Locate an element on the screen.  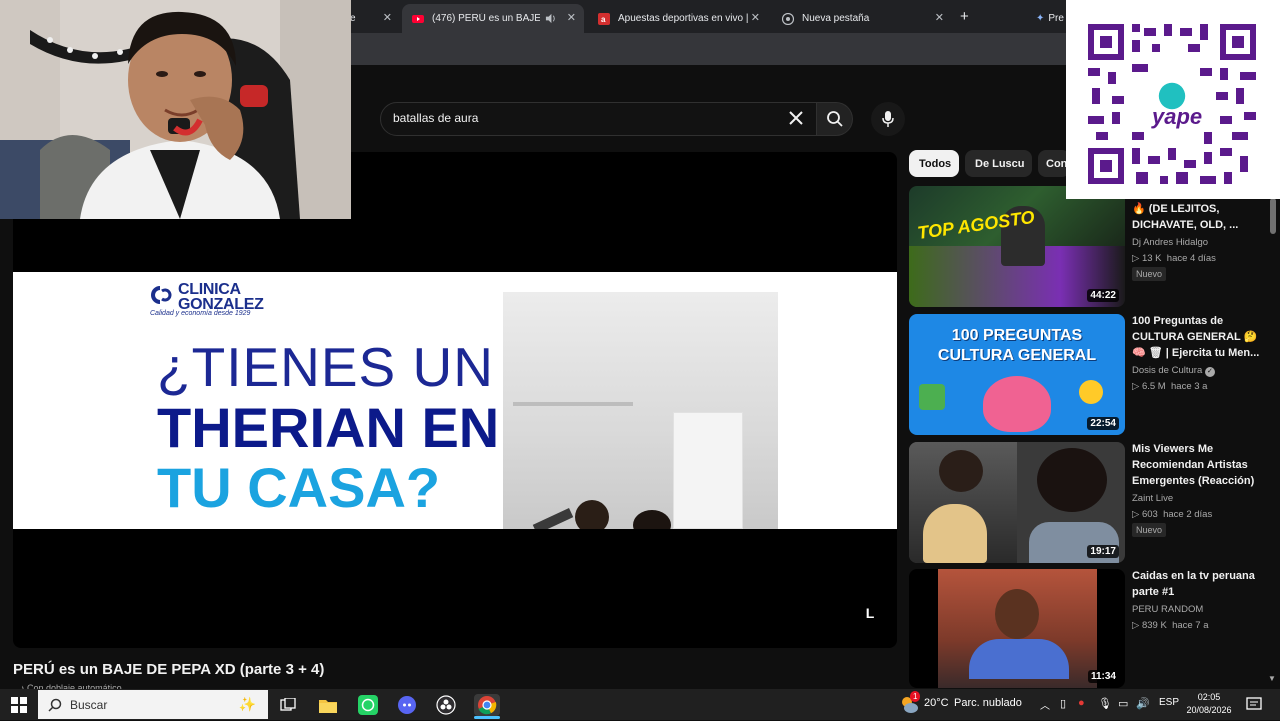
clear-search-icon is located at coordinates (796, 118).